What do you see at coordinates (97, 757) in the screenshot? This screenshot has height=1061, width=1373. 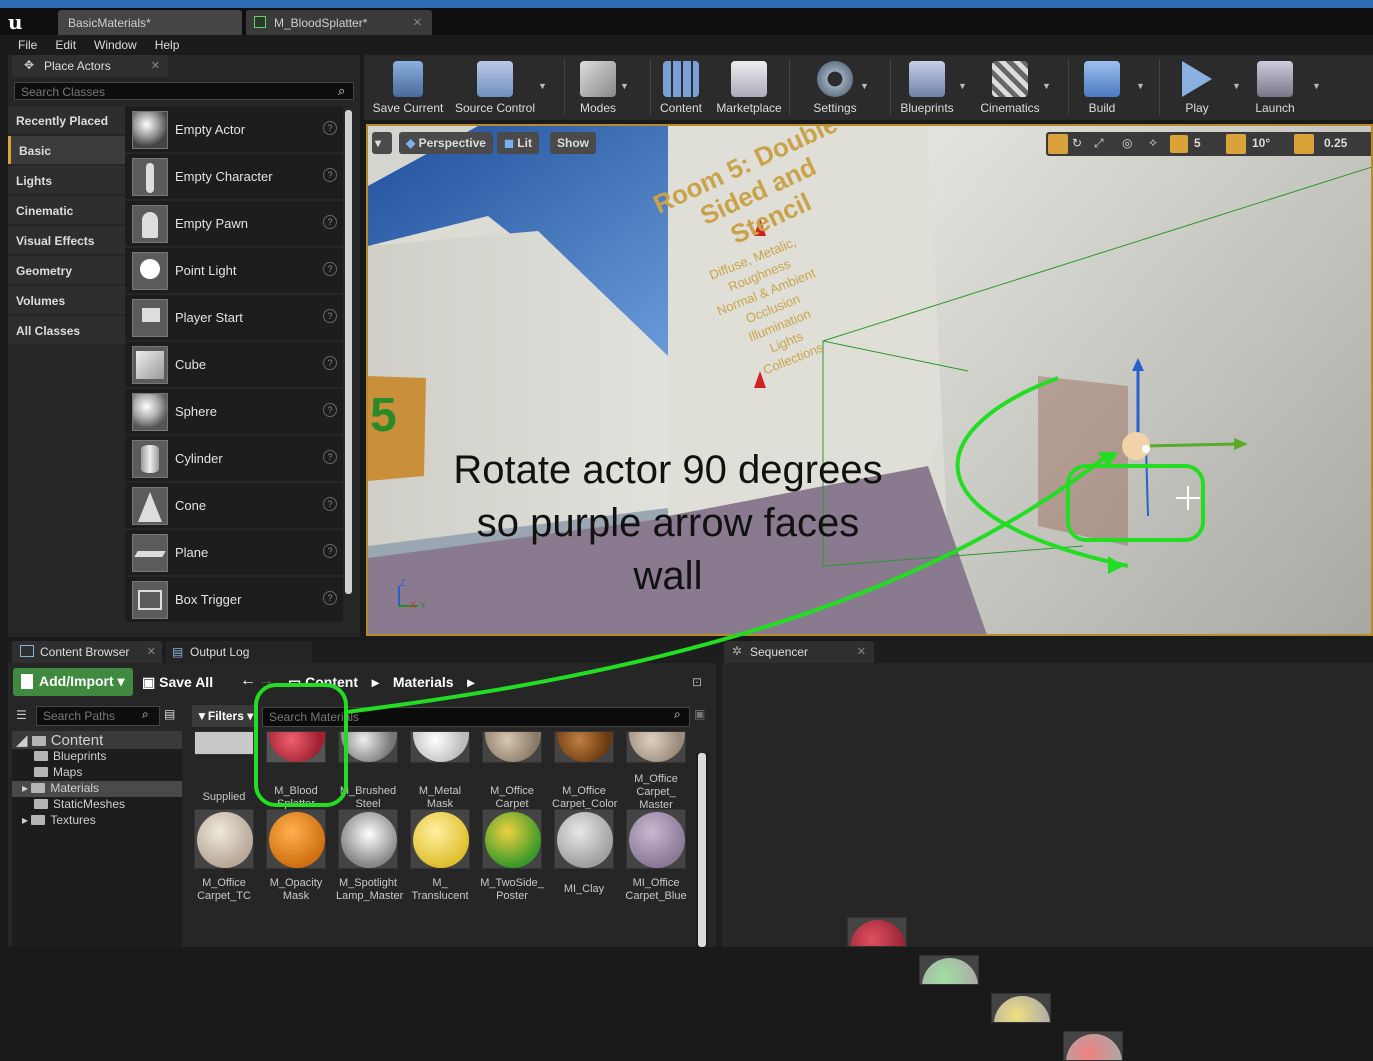 I see `tree-item-blueprints: Blueprints` at bounding box center [97, 757].